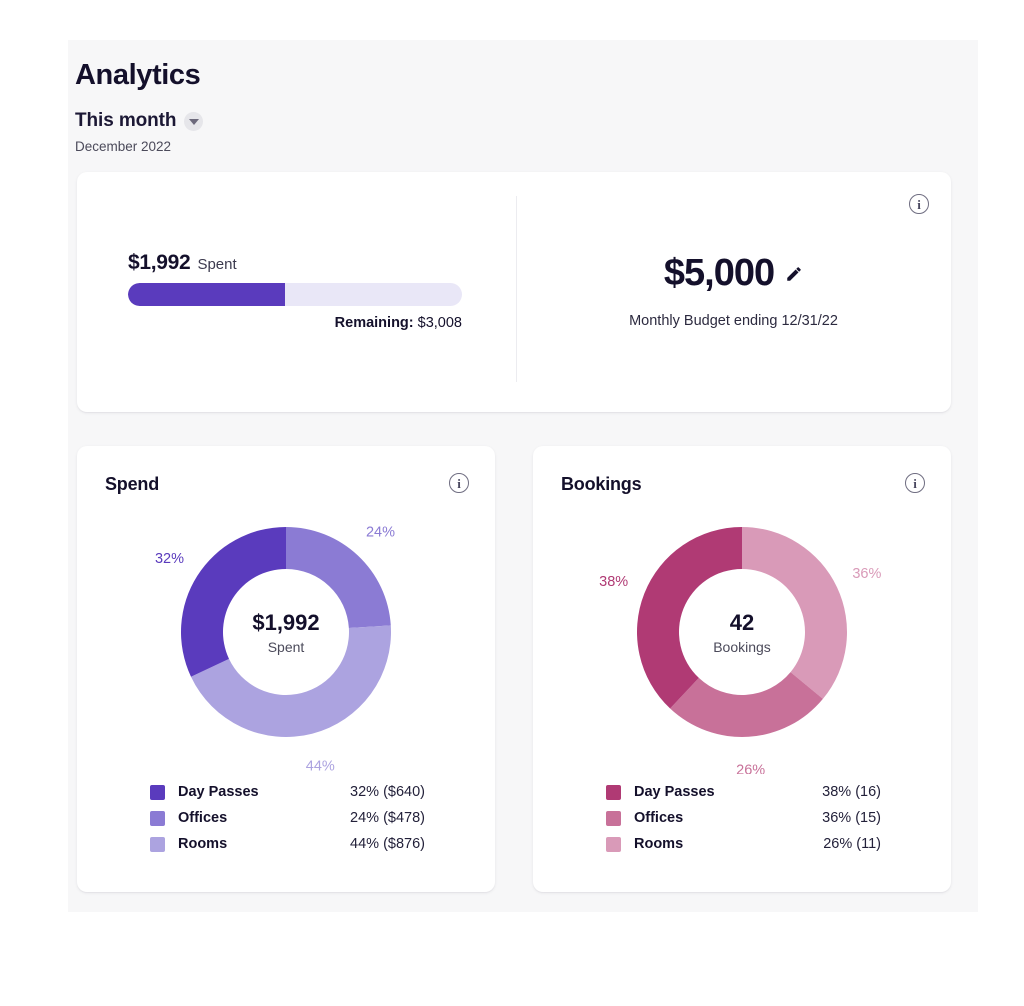 This screenshot has width=1024, height=1006. Describe the element at coordinates (287, 792) in the screenshot. I see `legend-row: Day Passes 32% ($640)` at that location.